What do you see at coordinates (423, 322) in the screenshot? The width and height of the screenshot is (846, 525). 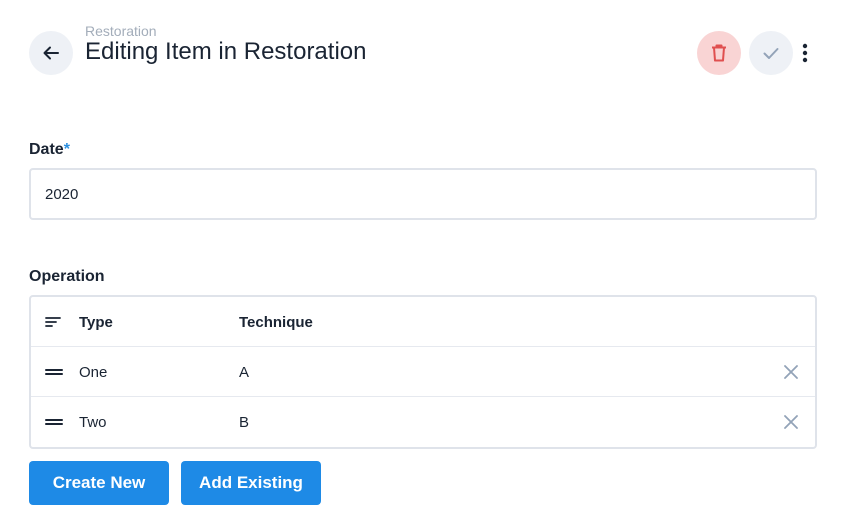 I see `table-header-row: Type Technique` at bounding box center [423, 322].